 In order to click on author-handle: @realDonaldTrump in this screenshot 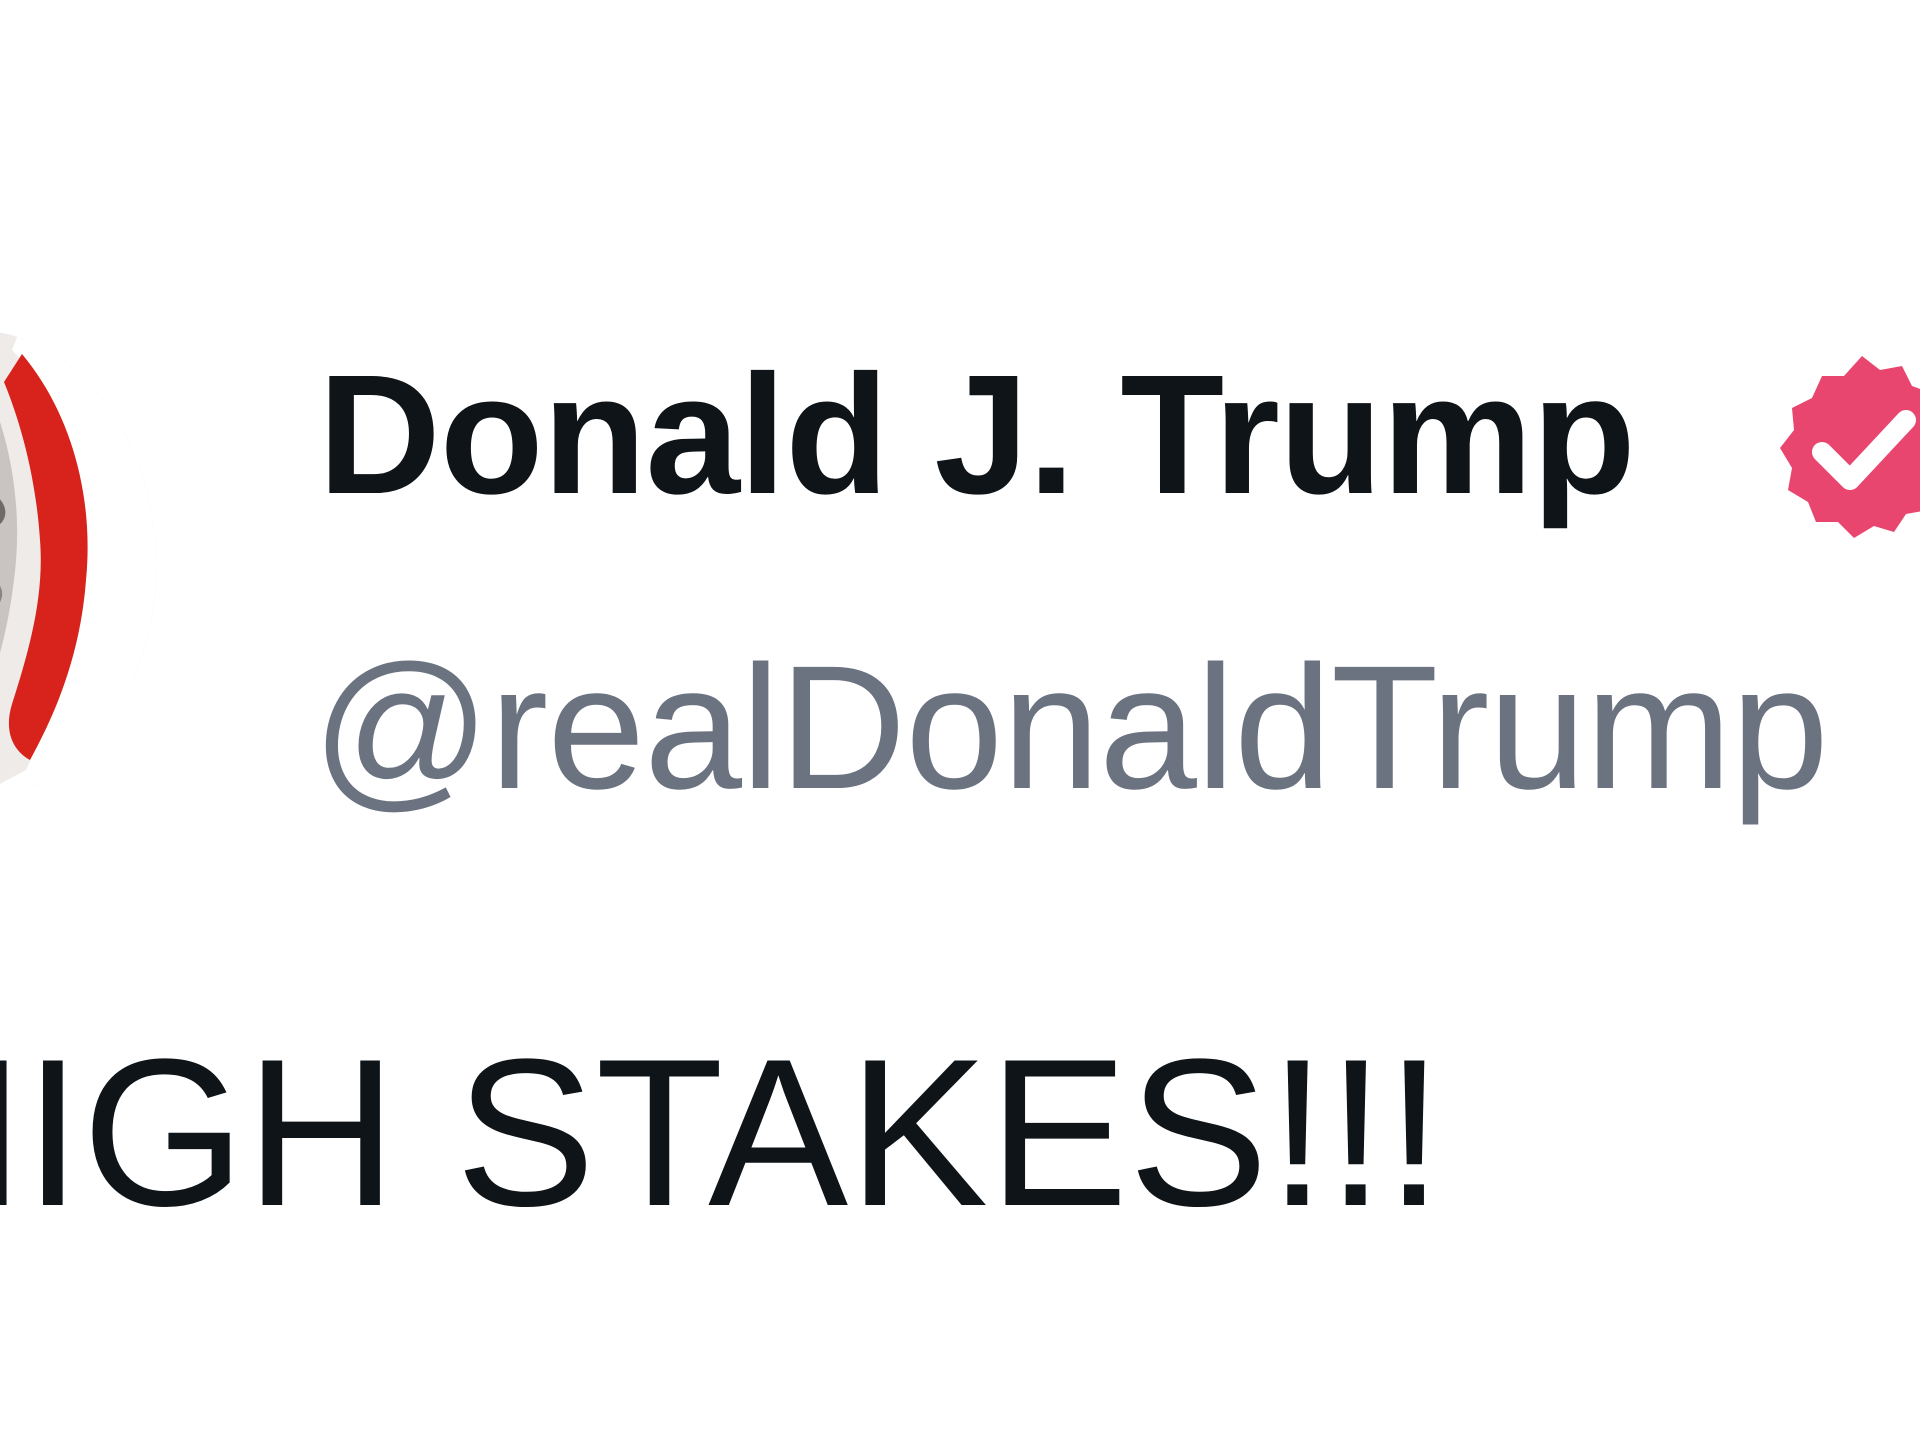, I will do `click(1070, 728)`.